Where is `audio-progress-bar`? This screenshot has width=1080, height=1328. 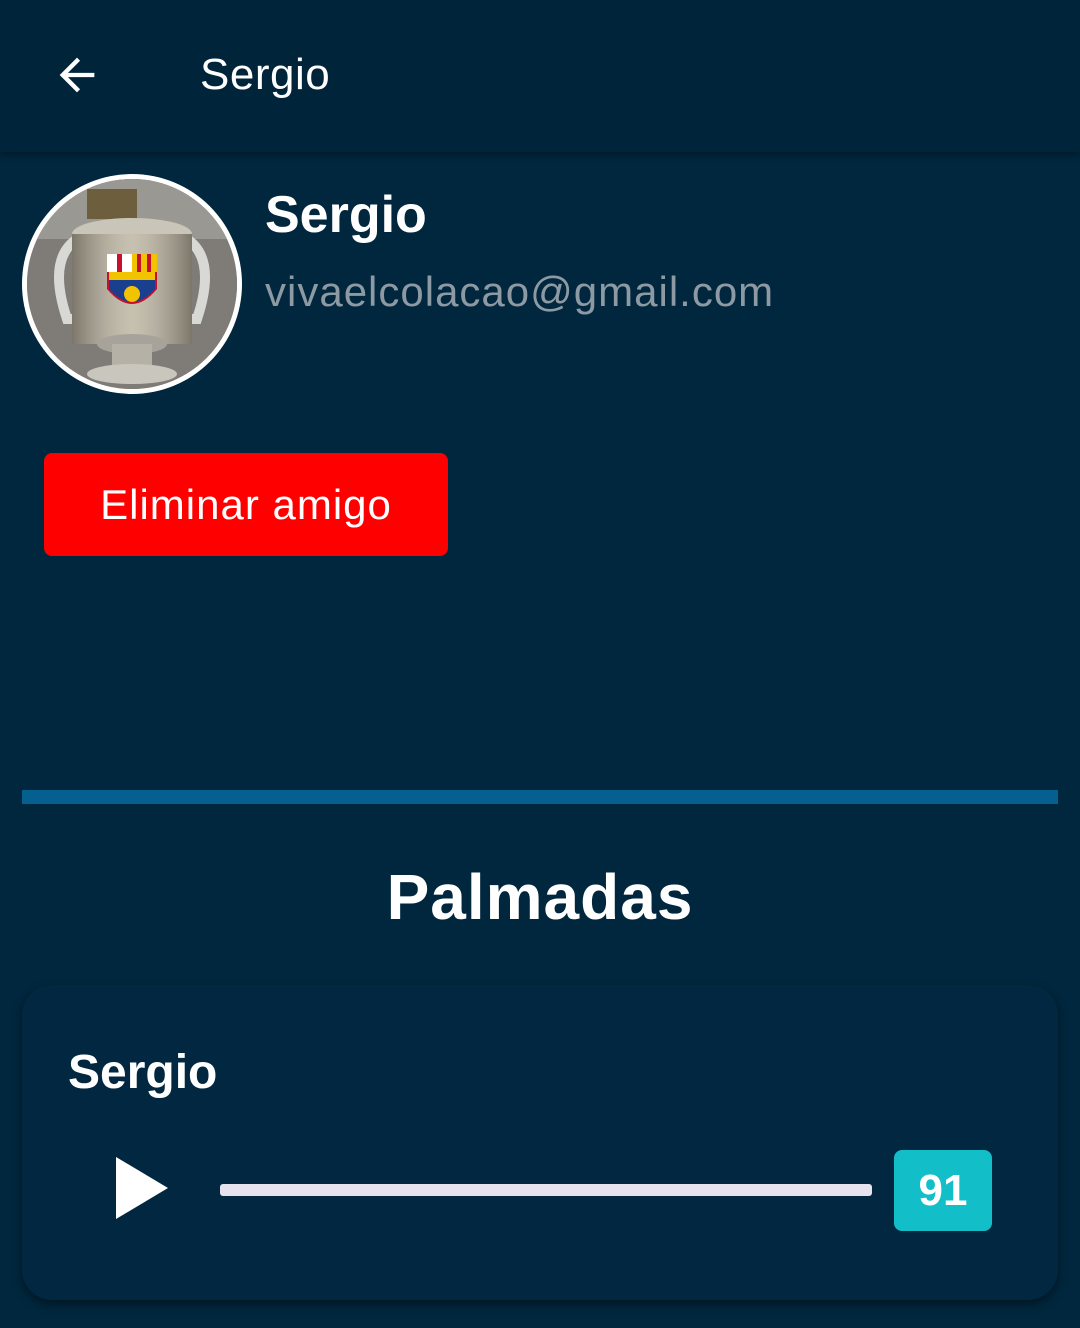 audio-progress-bar is located at coordinates (546, 1190).